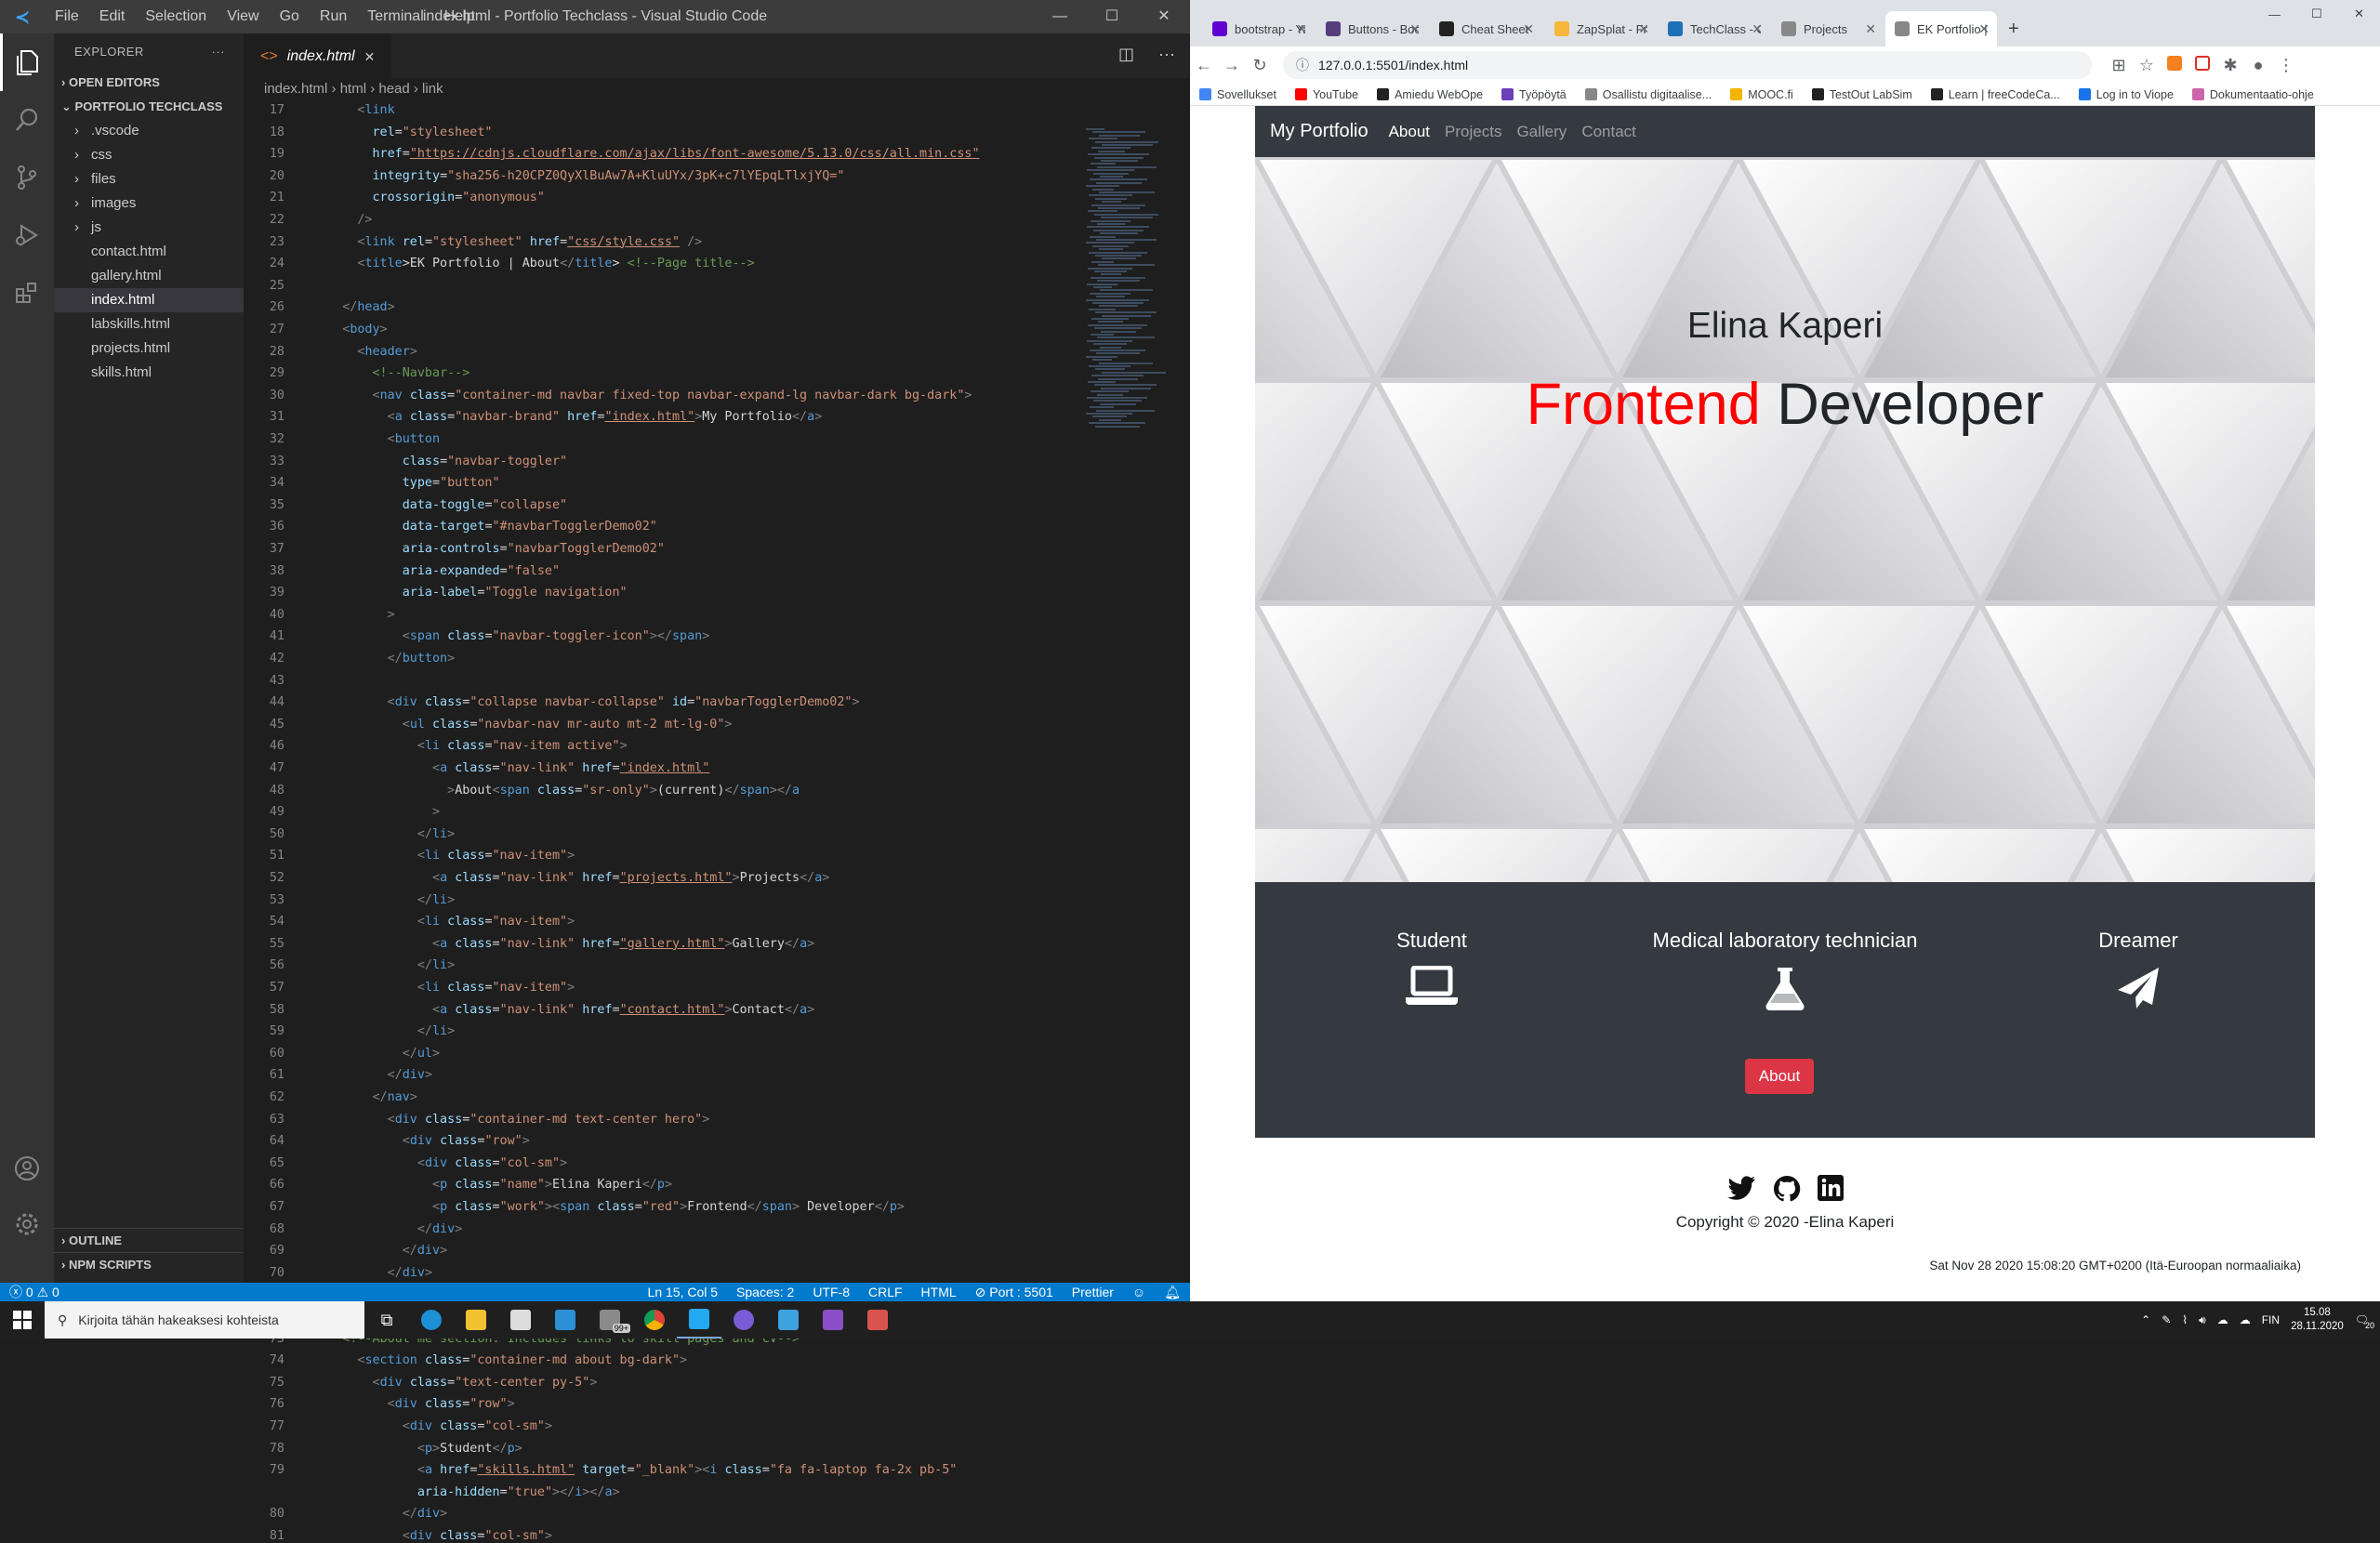 The image size is (2380, 1543). I want to click on folder-item: › css, so click(149, 155).